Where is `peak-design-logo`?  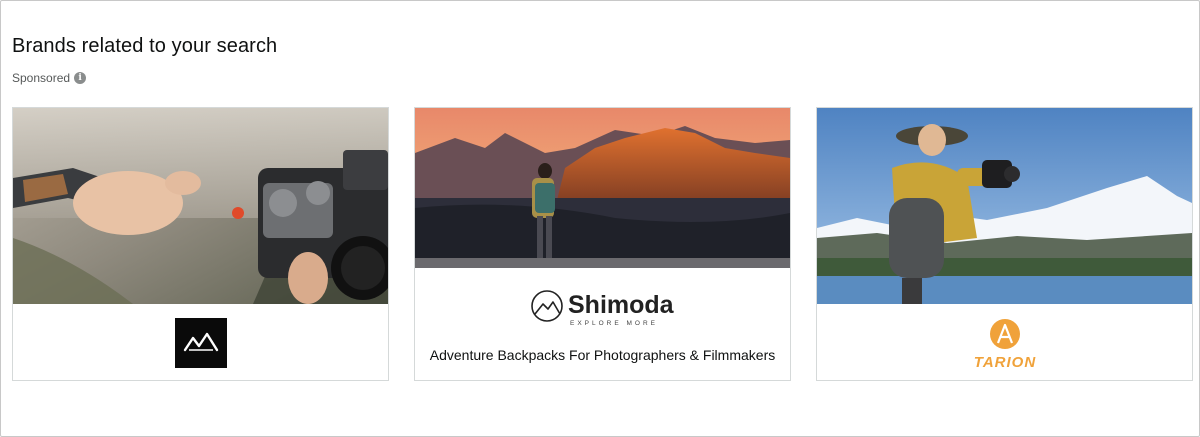 peak-design-logo is located at coordinates (201, 343).